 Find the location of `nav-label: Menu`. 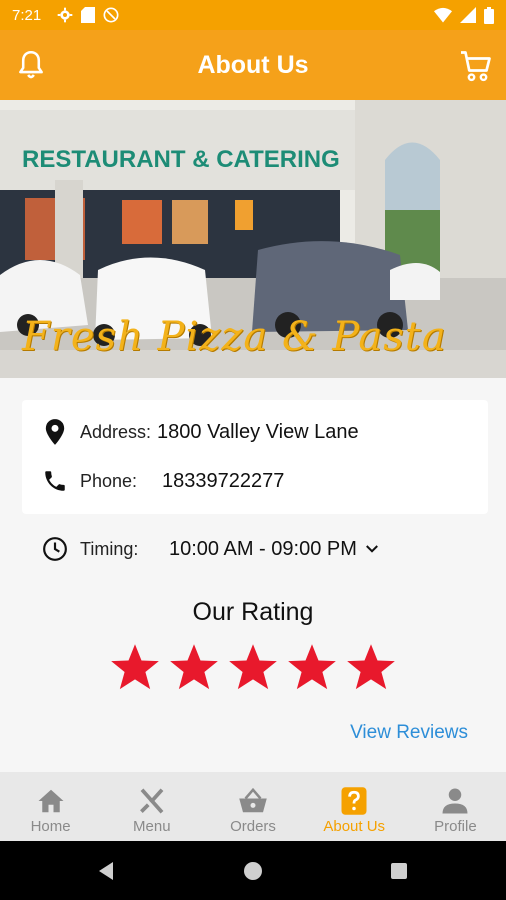

nav-label: Menu is located at coordinates (152, 826).